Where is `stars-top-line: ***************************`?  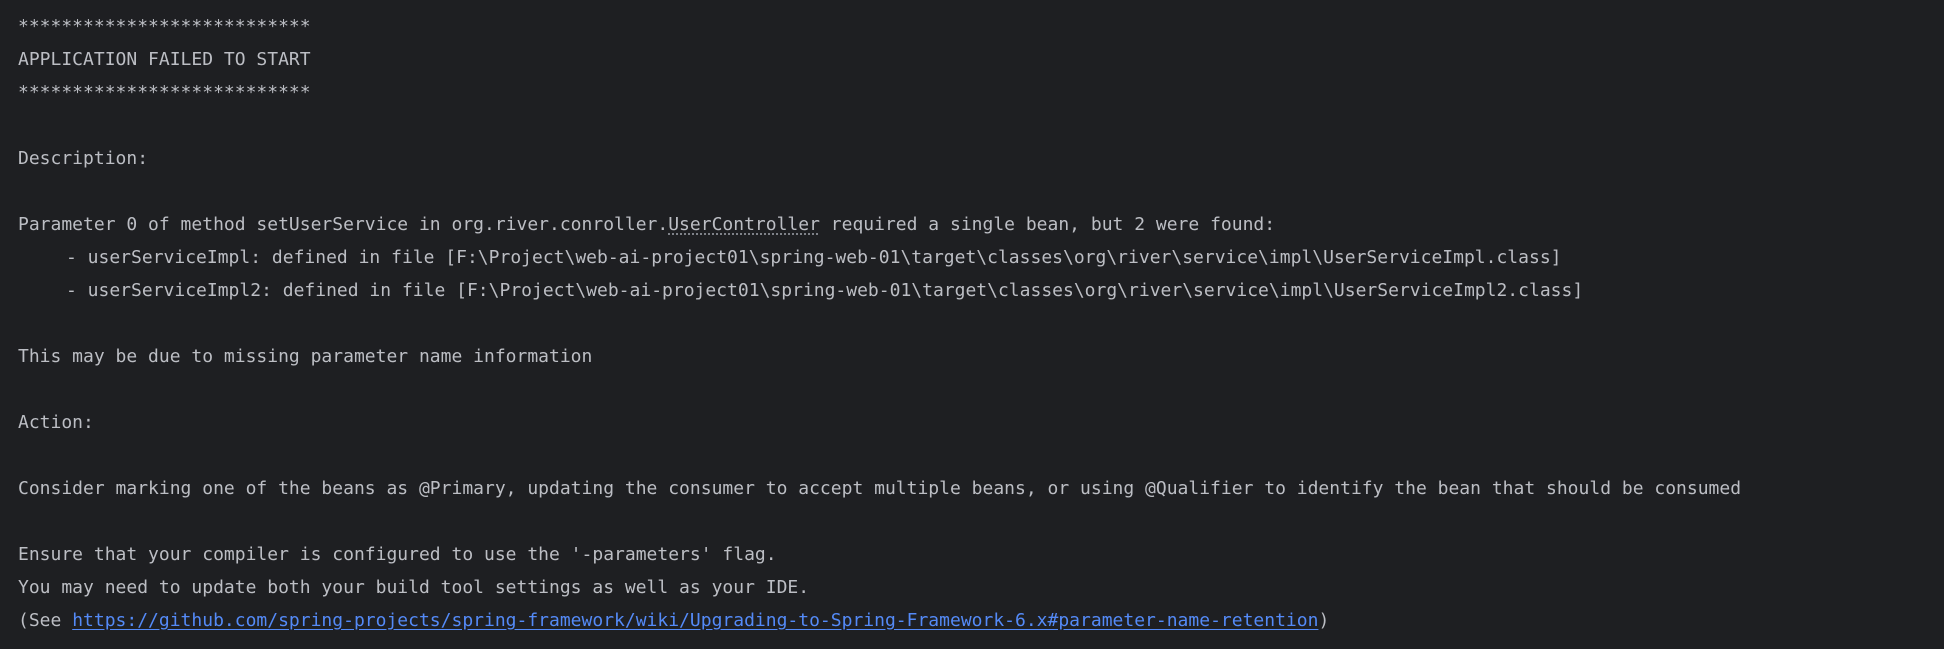 stars-top-line: *************************** is located at coordinates (164, 26).